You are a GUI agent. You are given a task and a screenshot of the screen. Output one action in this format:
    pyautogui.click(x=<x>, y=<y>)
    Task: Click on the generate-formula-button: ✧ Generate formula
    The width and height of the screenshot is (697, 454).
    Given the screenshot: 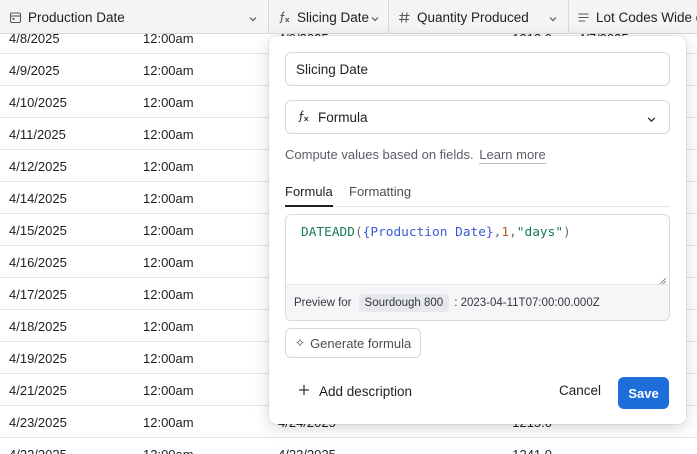 What is the action you would take?
    pyautogui.click(x=353, y=343)
    